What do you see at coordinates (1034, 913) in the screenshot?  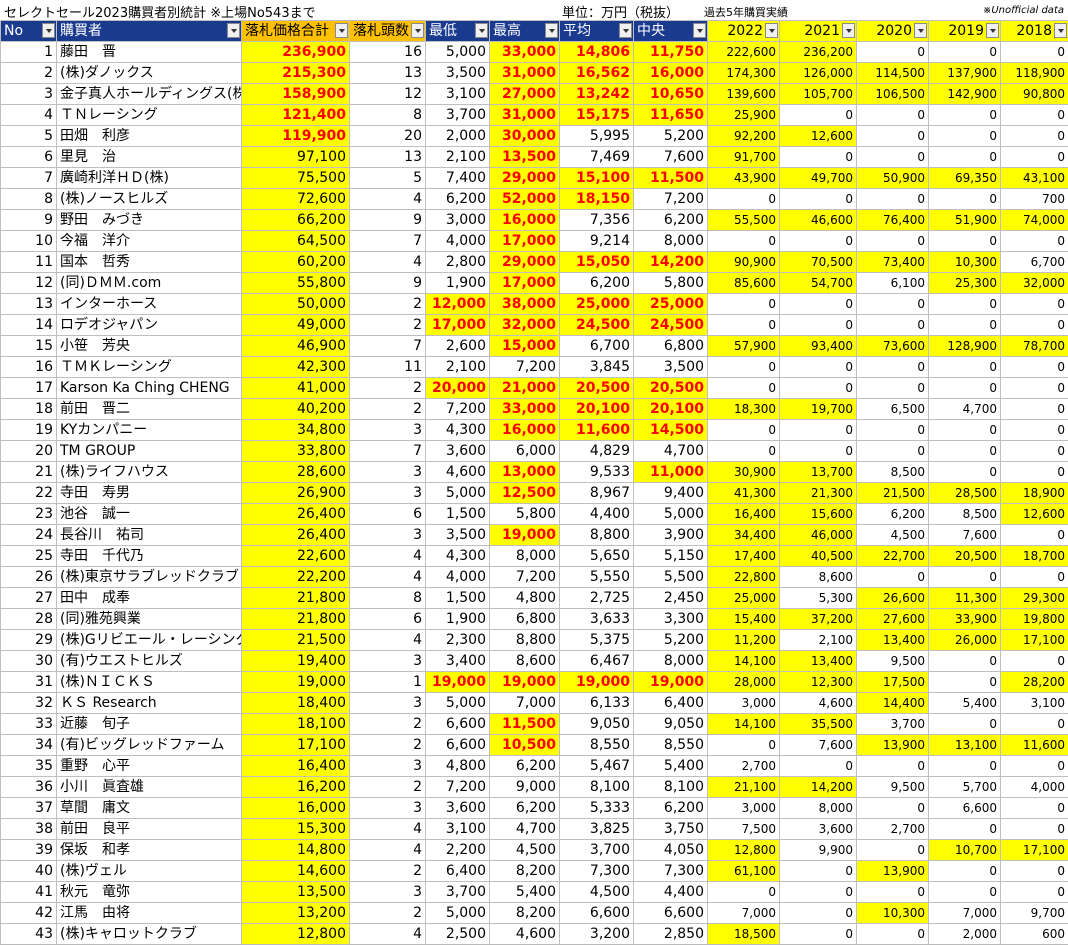 I see `cell-2018: 9,700` at bounding box center [1034, 913].